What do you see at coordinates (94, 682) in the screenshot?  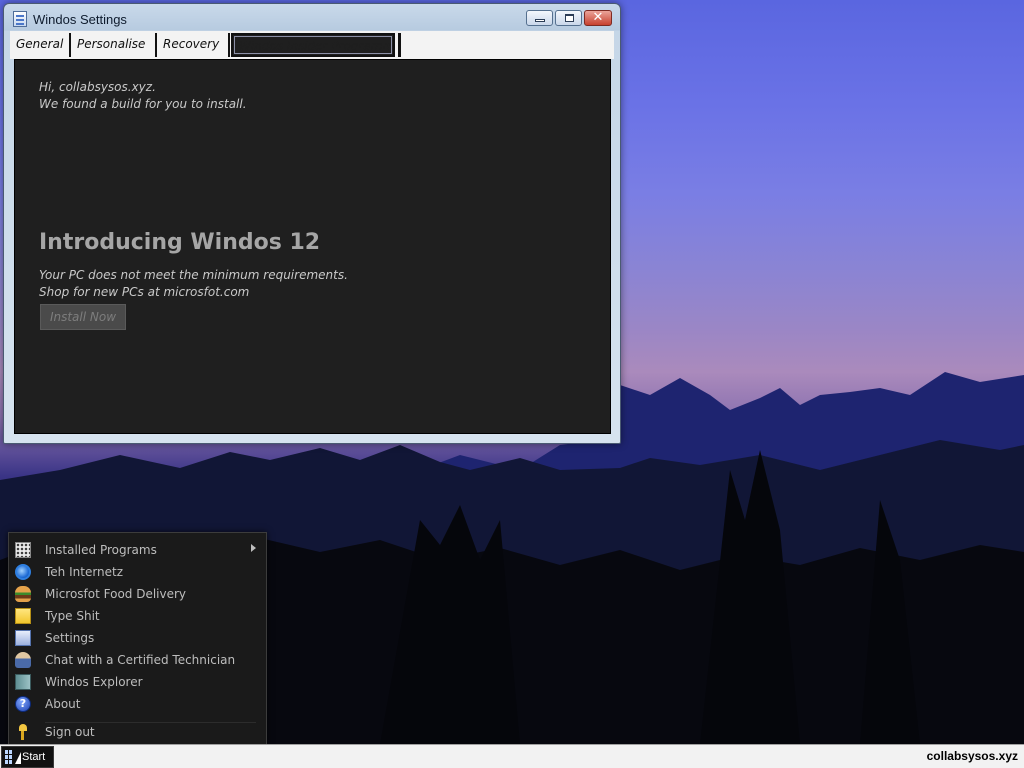 I see `menu-item-label: Windos Explorer` at bounding box center [94, 682].